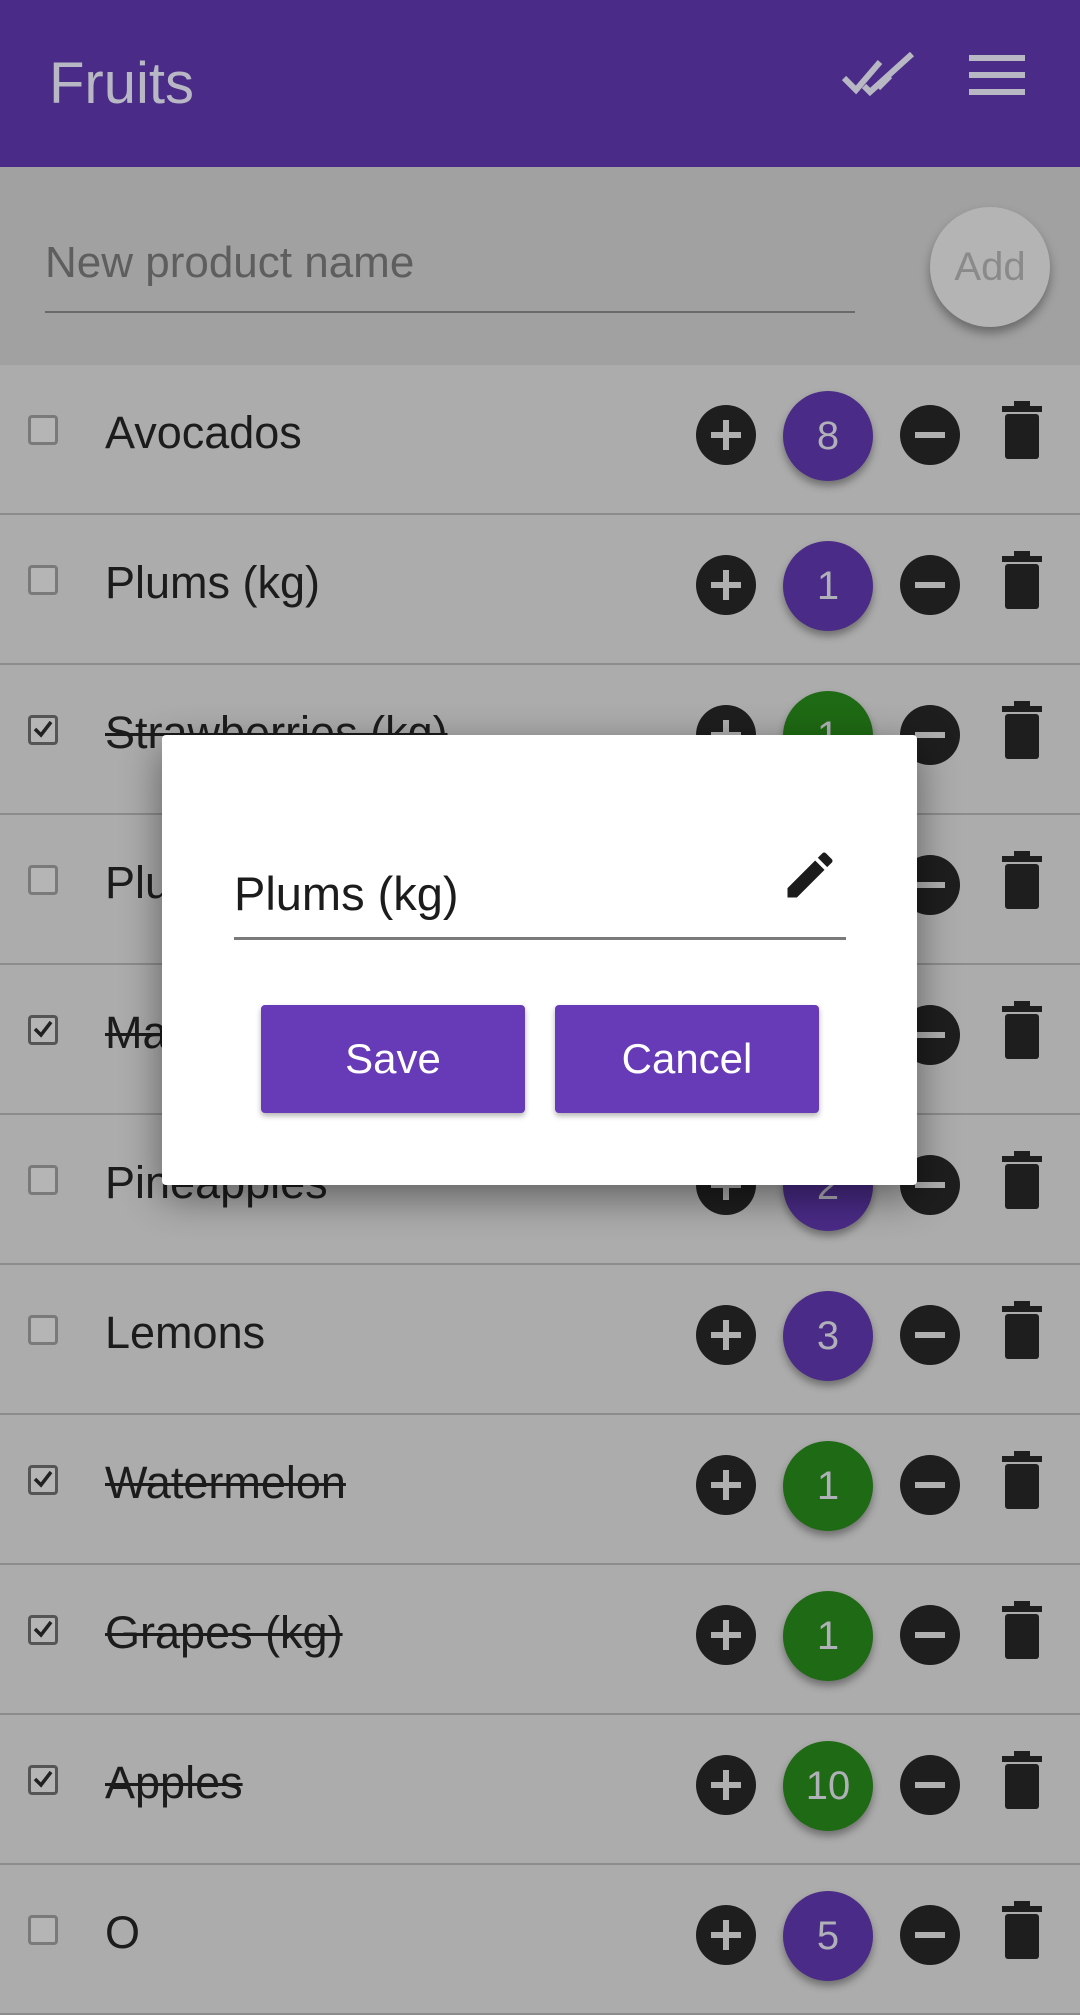 Image resolution: width=1080 pixels, height=2015 pixels. What do you see at coordinates (393, 1059) in the screenshot?
I see `save-button: Save` at bounding box center [393, 1059].